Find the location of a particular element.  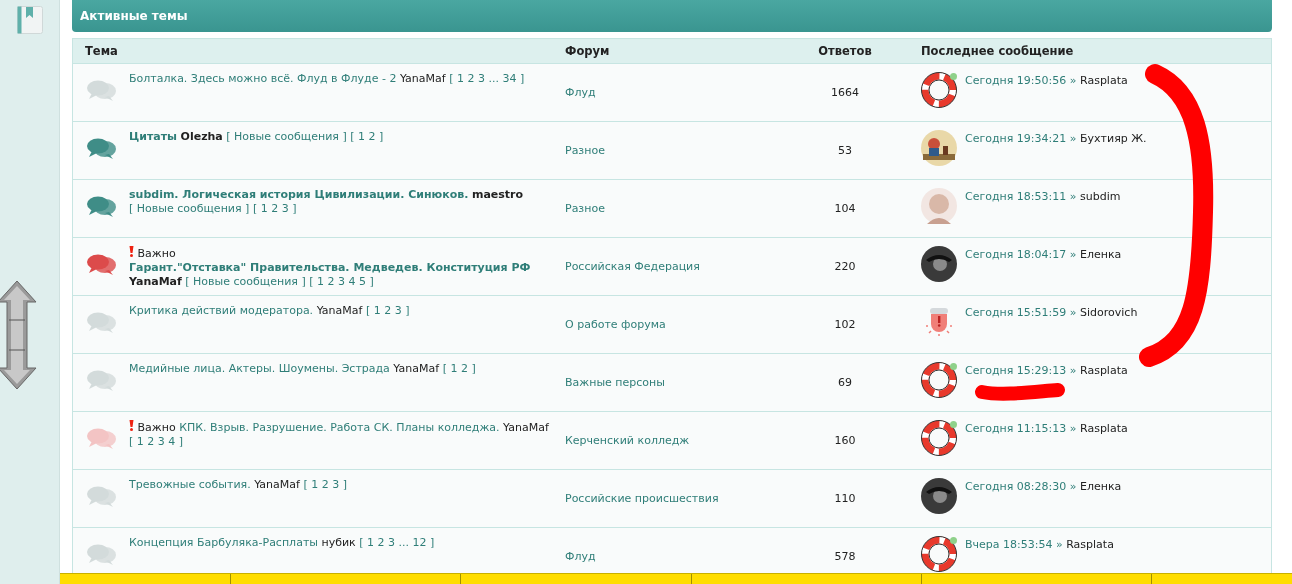

reply-count: 110 is located at coordinates (845, 498).